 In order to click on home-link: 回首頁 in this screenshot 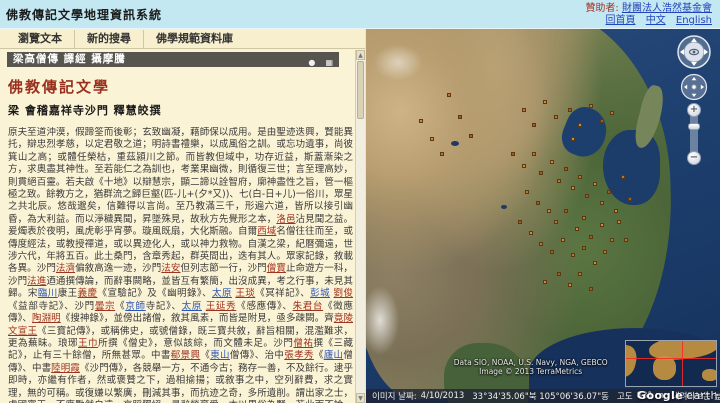, I will do `click(621, 20)`.